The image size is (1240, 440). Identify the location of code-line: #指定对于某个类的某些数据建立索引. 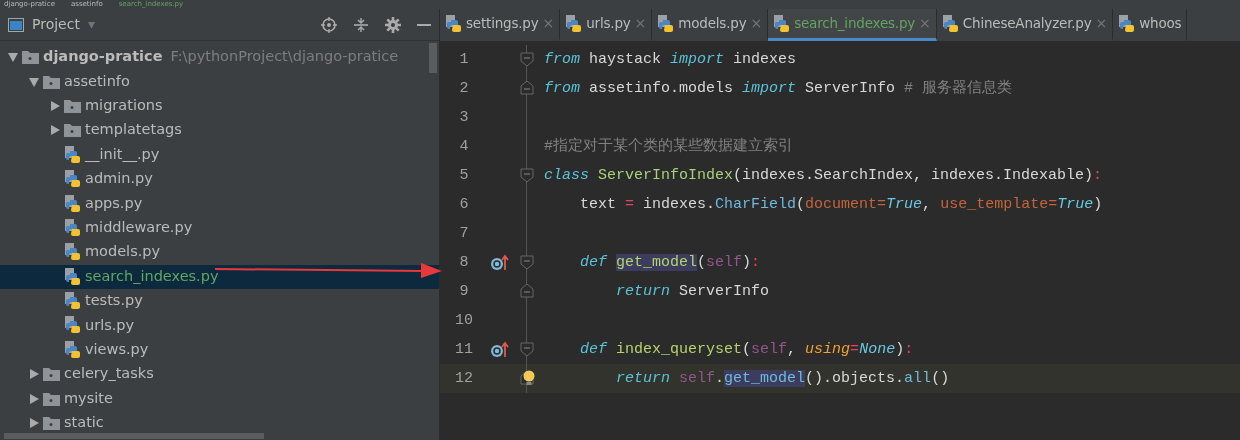
(668, 146).